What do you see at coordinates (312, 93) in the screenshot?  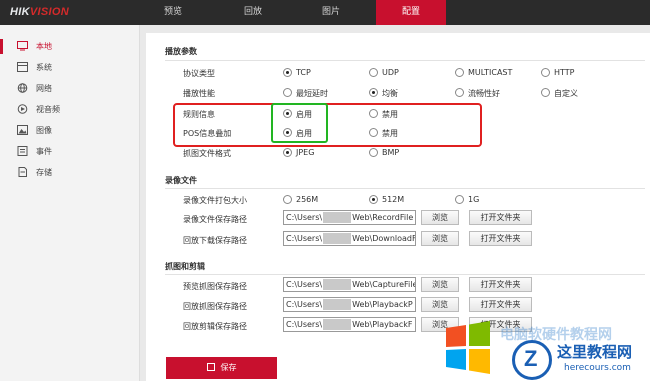 I see `performance-low-latency-label: 最短延时` at bounding box center [312, 93].